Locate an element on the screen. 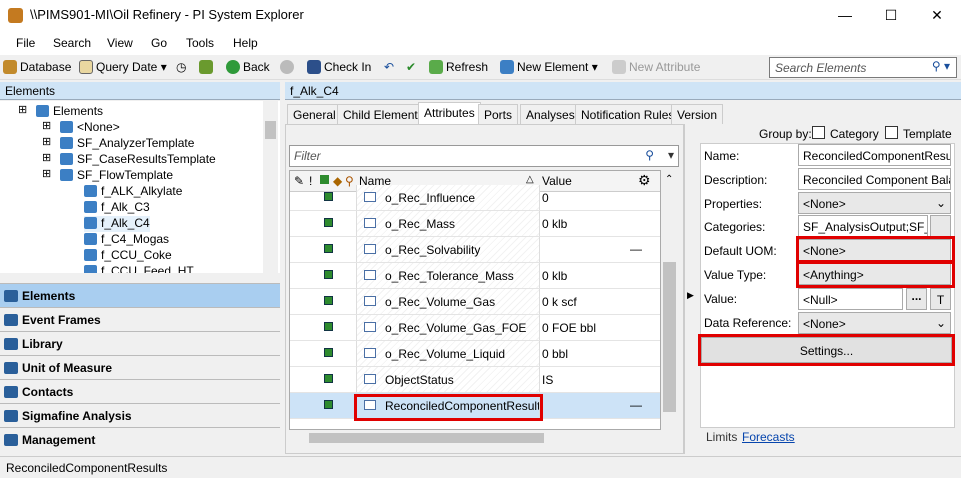  tree-item: f_Alk_C4 is located at coordinates (117, 224).